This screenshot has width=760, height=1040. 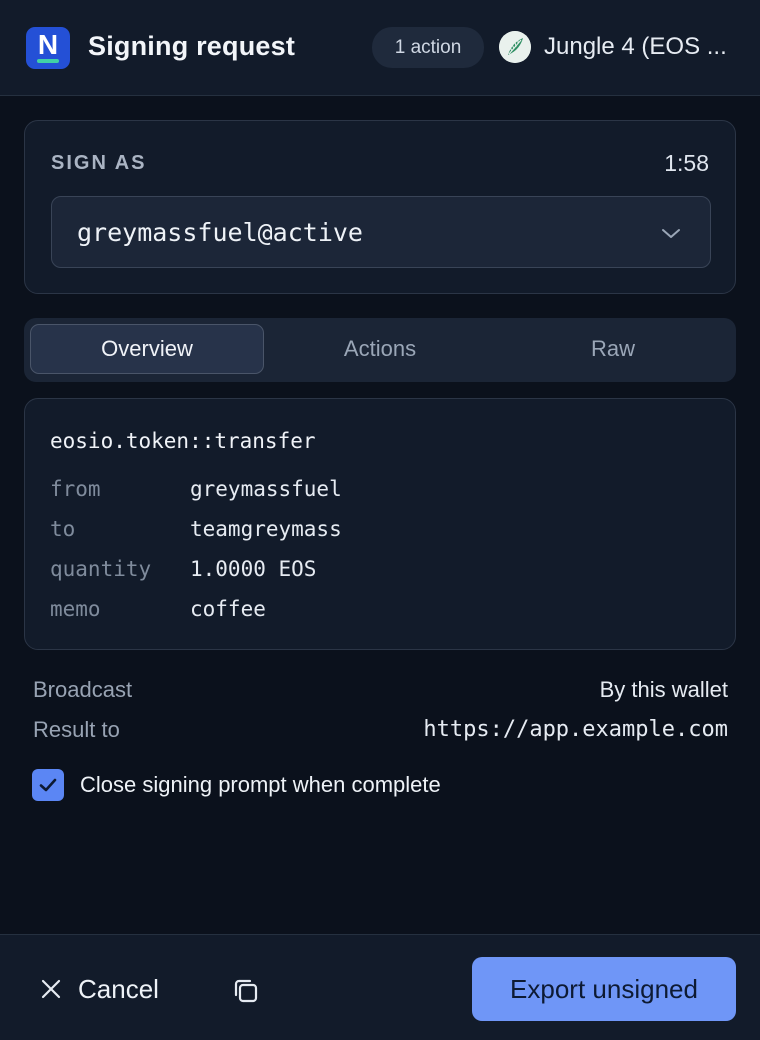 What do you see at coordinates (380, 732) in the screenshot?
I see `result-row: Result to https://app.example.com` at bounding box center [380, 732].